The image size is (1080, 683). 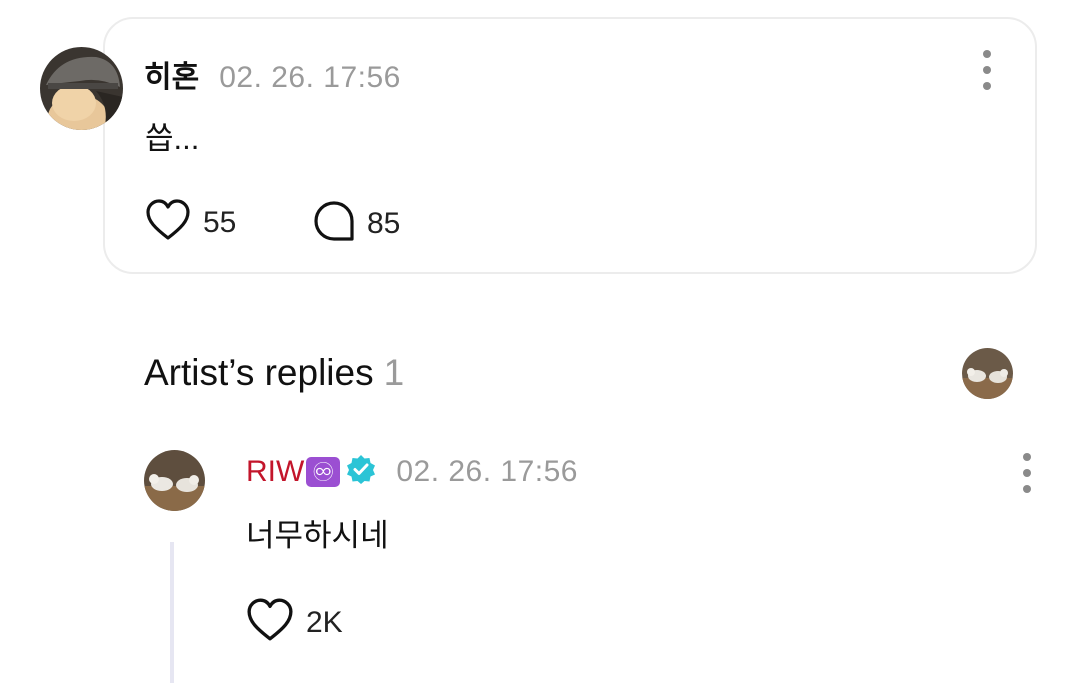 I want to click on comment-author: 히혼, so click(x=171, y=74).